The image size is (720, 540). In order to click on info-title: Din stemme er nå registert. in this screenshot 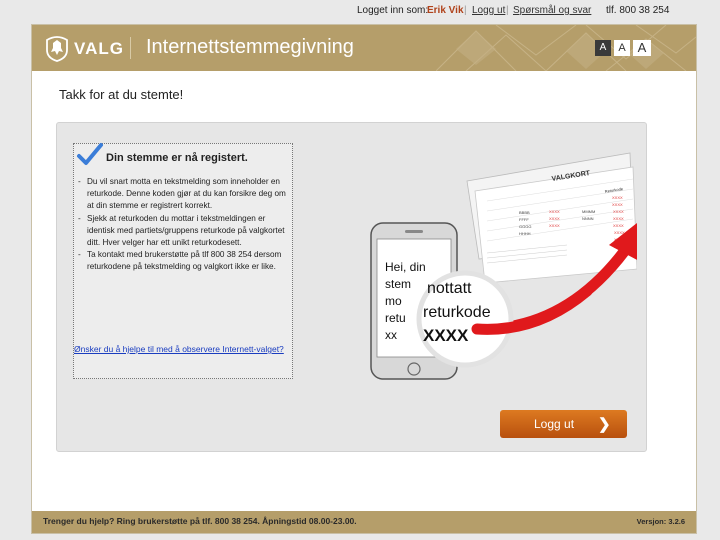, I will do `click(177, 158)`.